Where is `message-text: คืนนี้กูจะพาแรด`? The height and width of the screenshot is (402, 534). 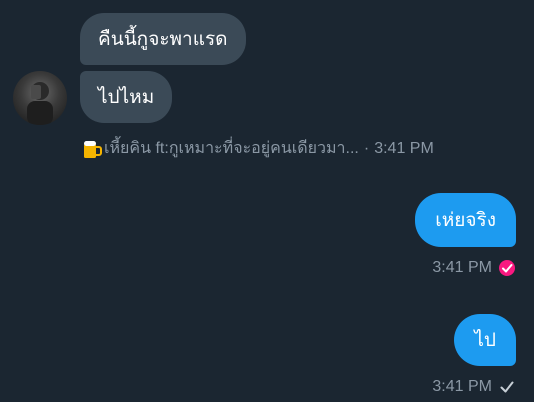 message-text: คืนนี้กูจะพาแรด is located at coordinates (163, 39).